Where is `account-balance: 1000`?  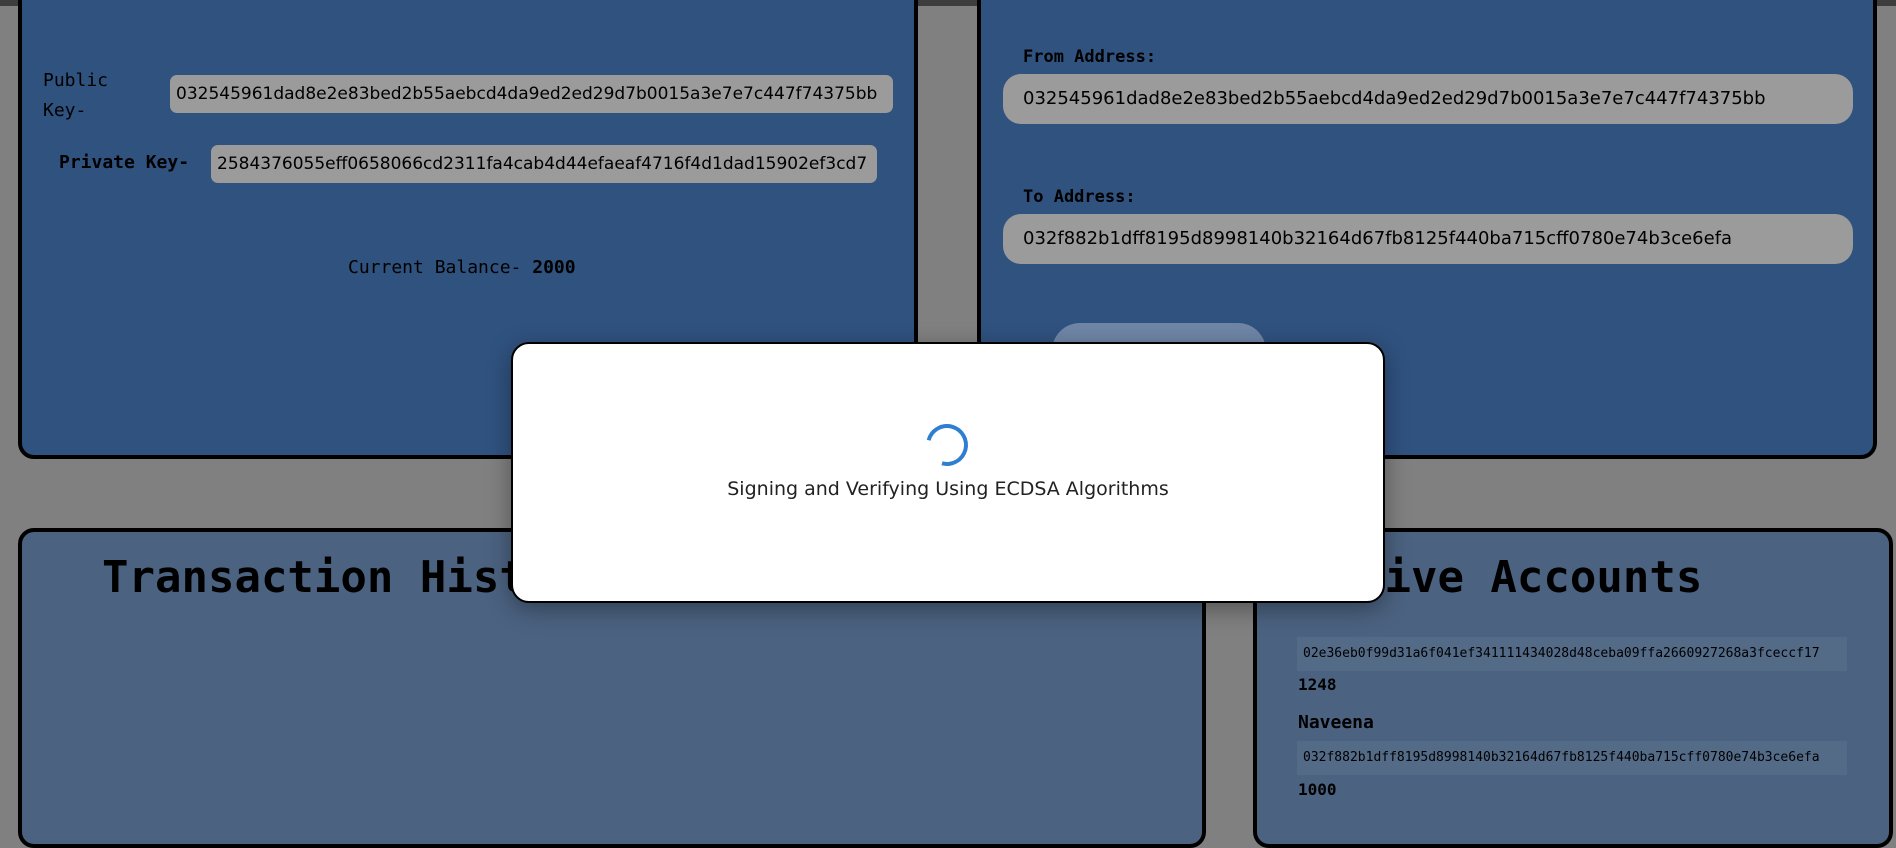
account-balance: 1000 is located at coordinates (1317, 789).